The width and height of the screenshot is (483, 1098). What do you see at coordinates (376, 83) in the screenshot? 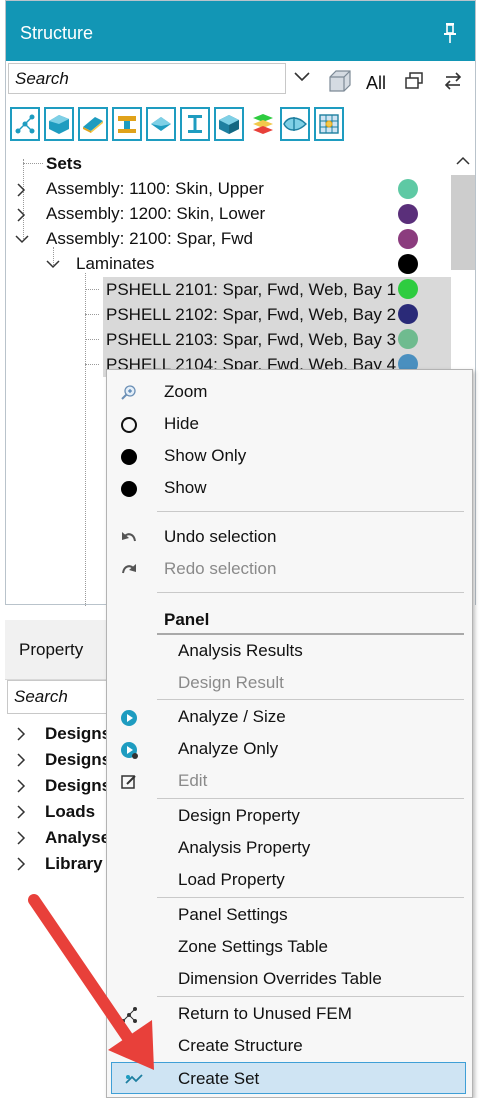
I see `all-label: All` at bounding box center [376, 83].